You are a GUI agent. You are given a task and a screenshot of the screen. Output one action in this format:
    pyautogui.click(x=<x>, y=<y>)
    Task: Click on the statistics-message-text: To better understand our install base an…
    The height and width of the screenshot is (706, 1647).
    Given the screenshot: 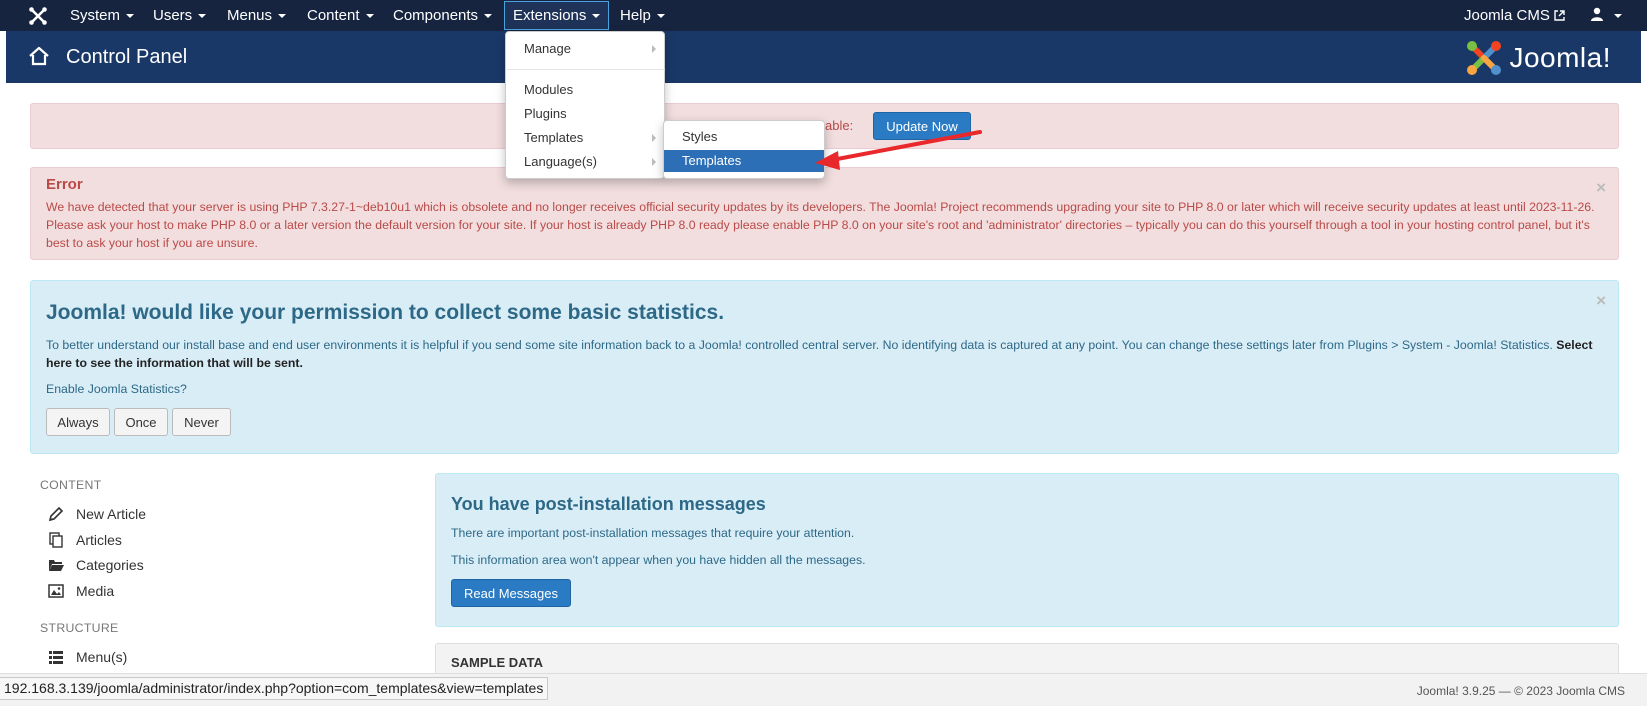 What is the action you would take?
    pyautogui.click(x=799, y=345)
    